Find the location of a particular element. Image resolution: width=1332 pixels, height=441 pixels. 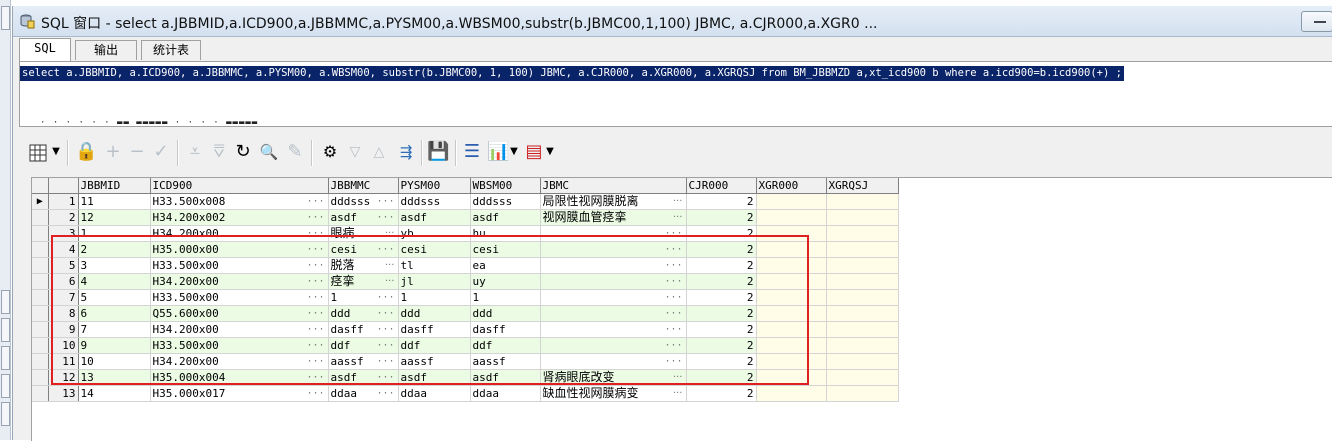

tab-output: 输出 is located at coordinates (106, 50).